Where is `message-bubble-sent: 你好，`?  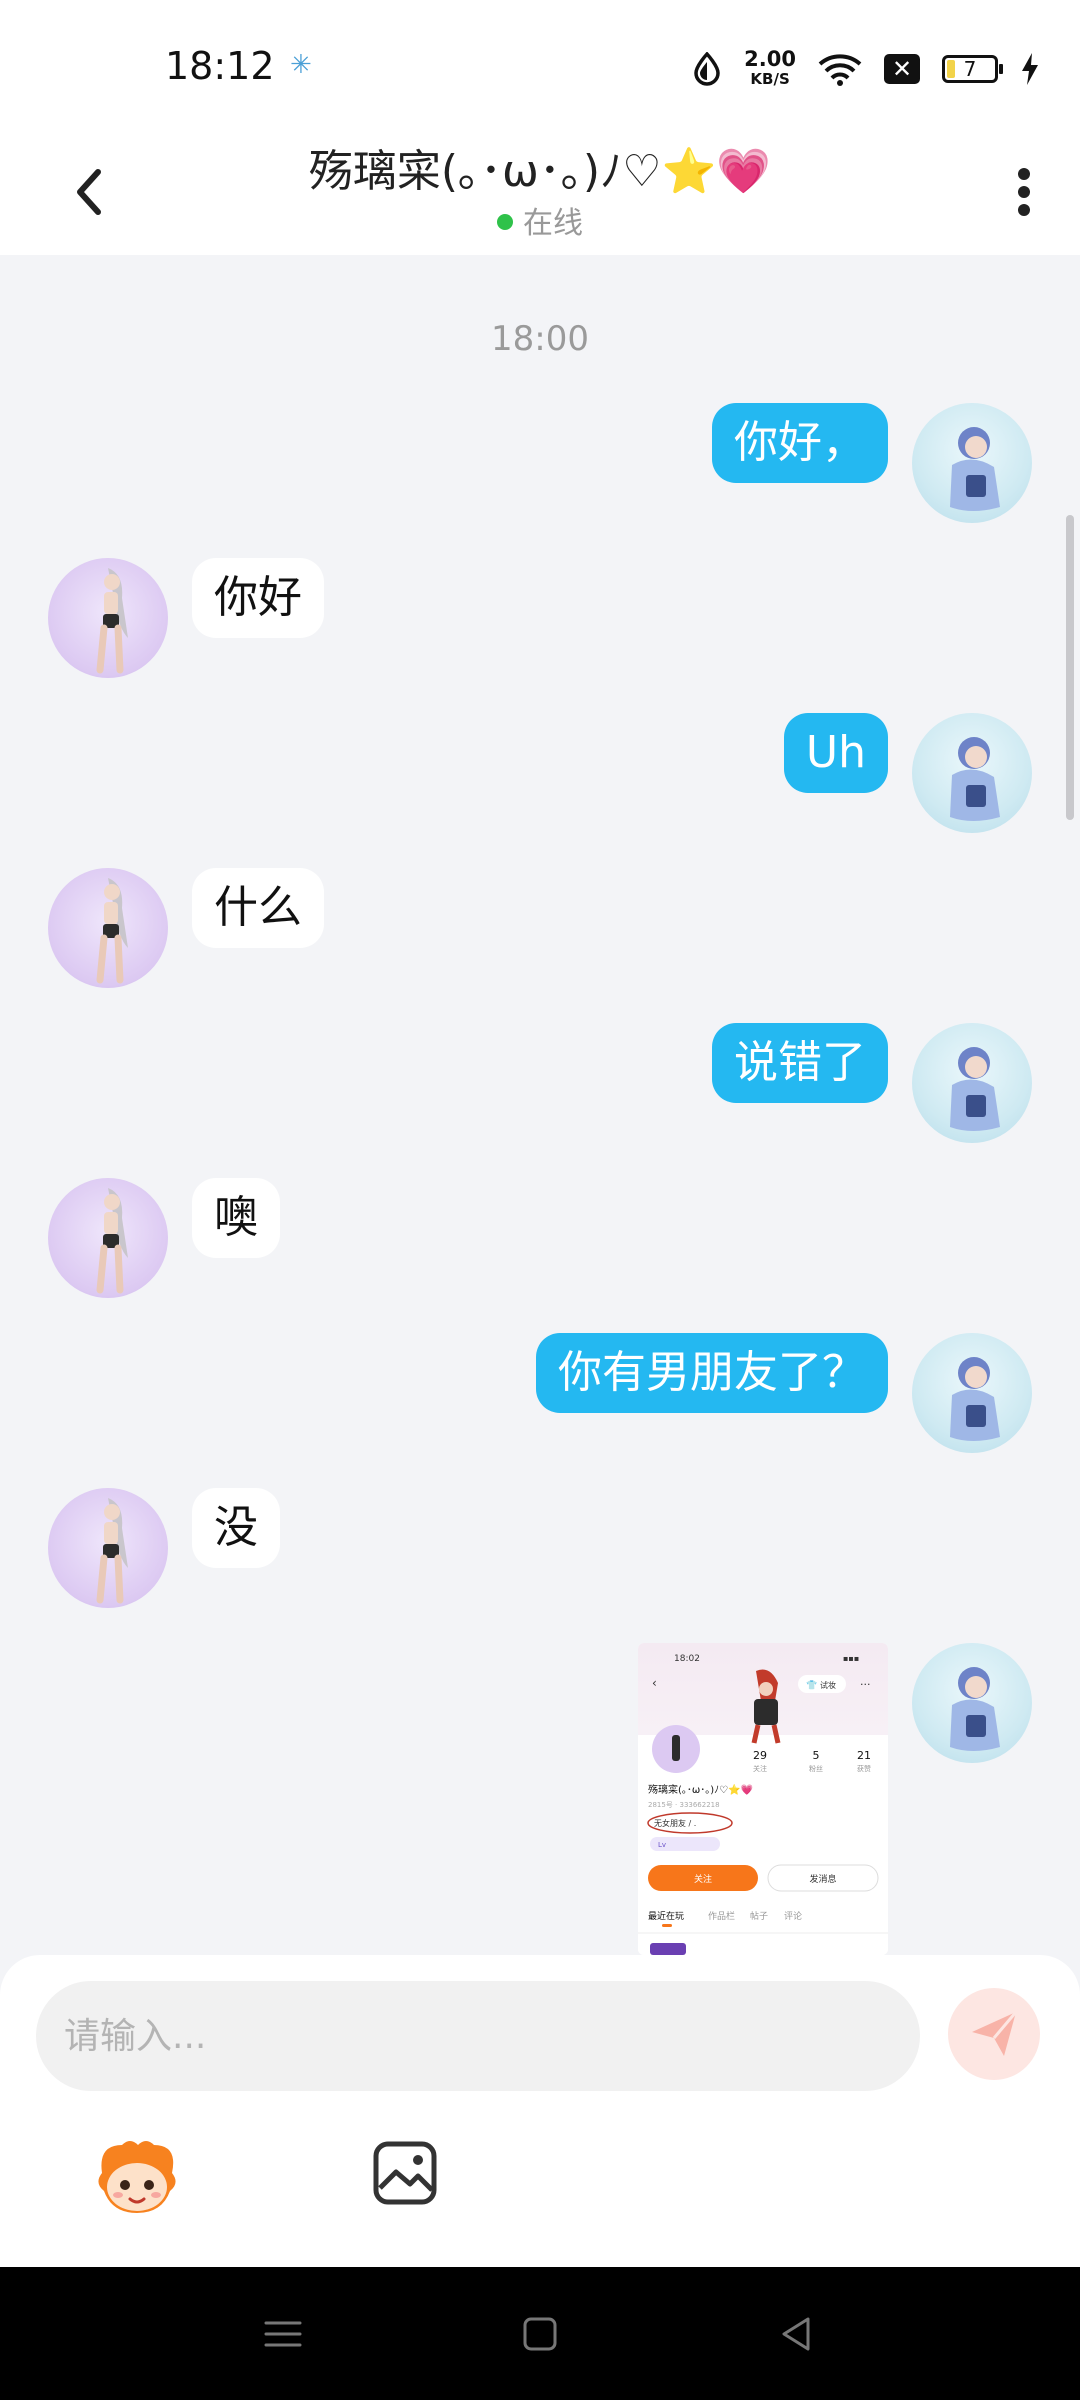 message-bubble-sent: 你好， is located at coordinates (800, 443).